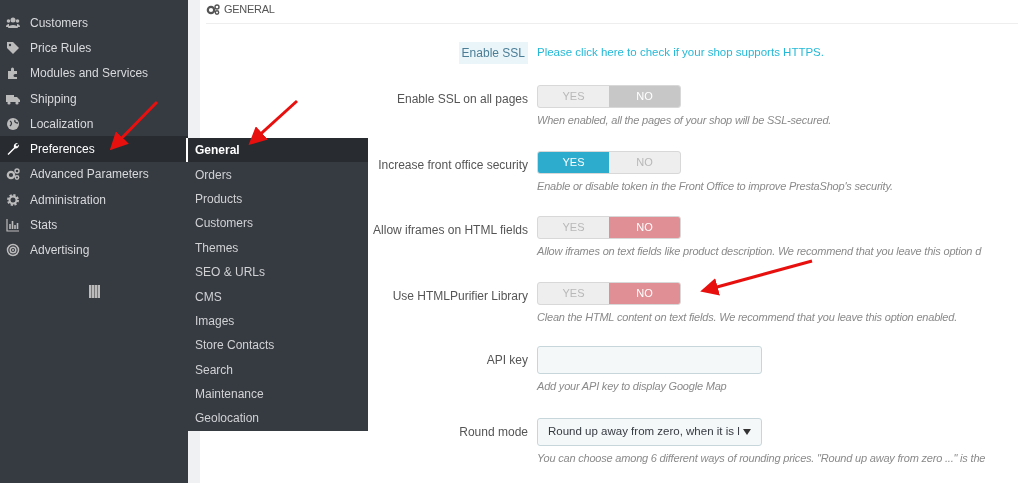 The image size is (1022, 483). I want to click on field-label: Enable SSL, so click(493, 53).